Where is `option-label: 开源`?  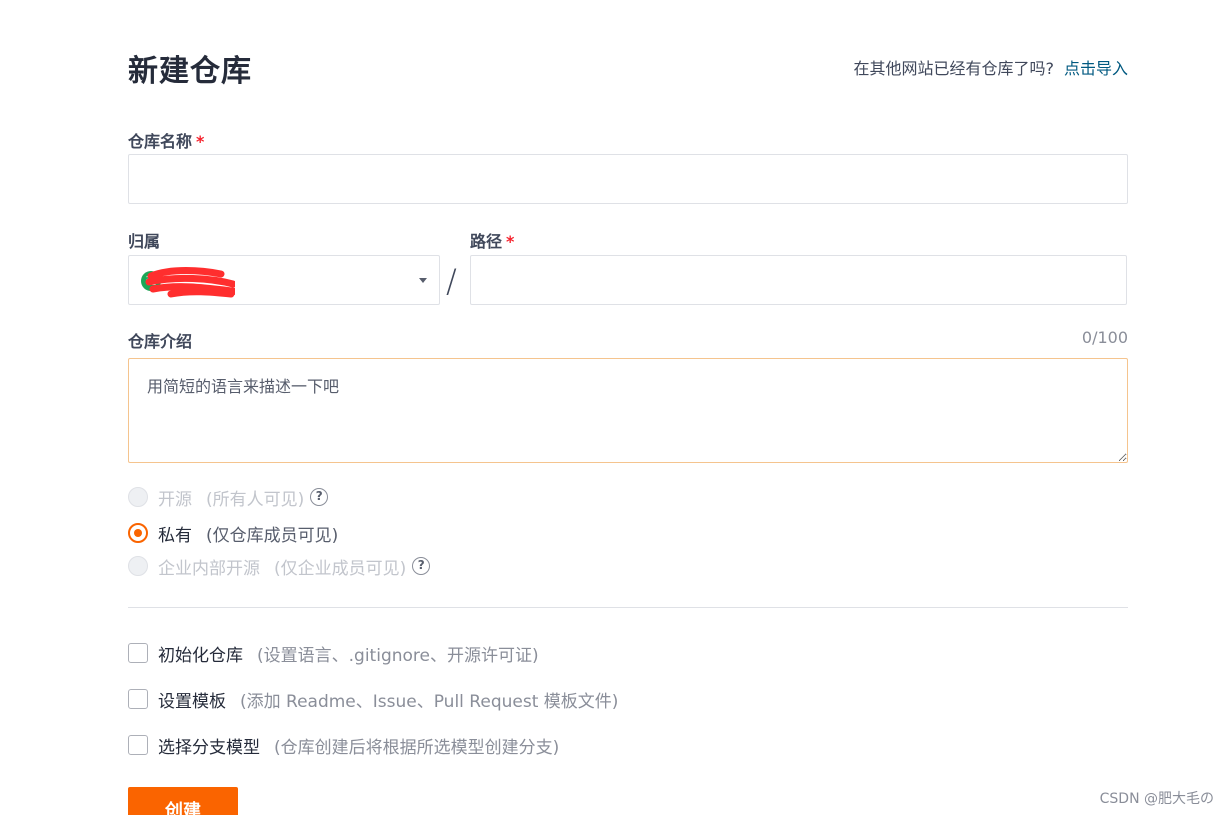
option-label: 开源 is located at coordinates (175, 499).